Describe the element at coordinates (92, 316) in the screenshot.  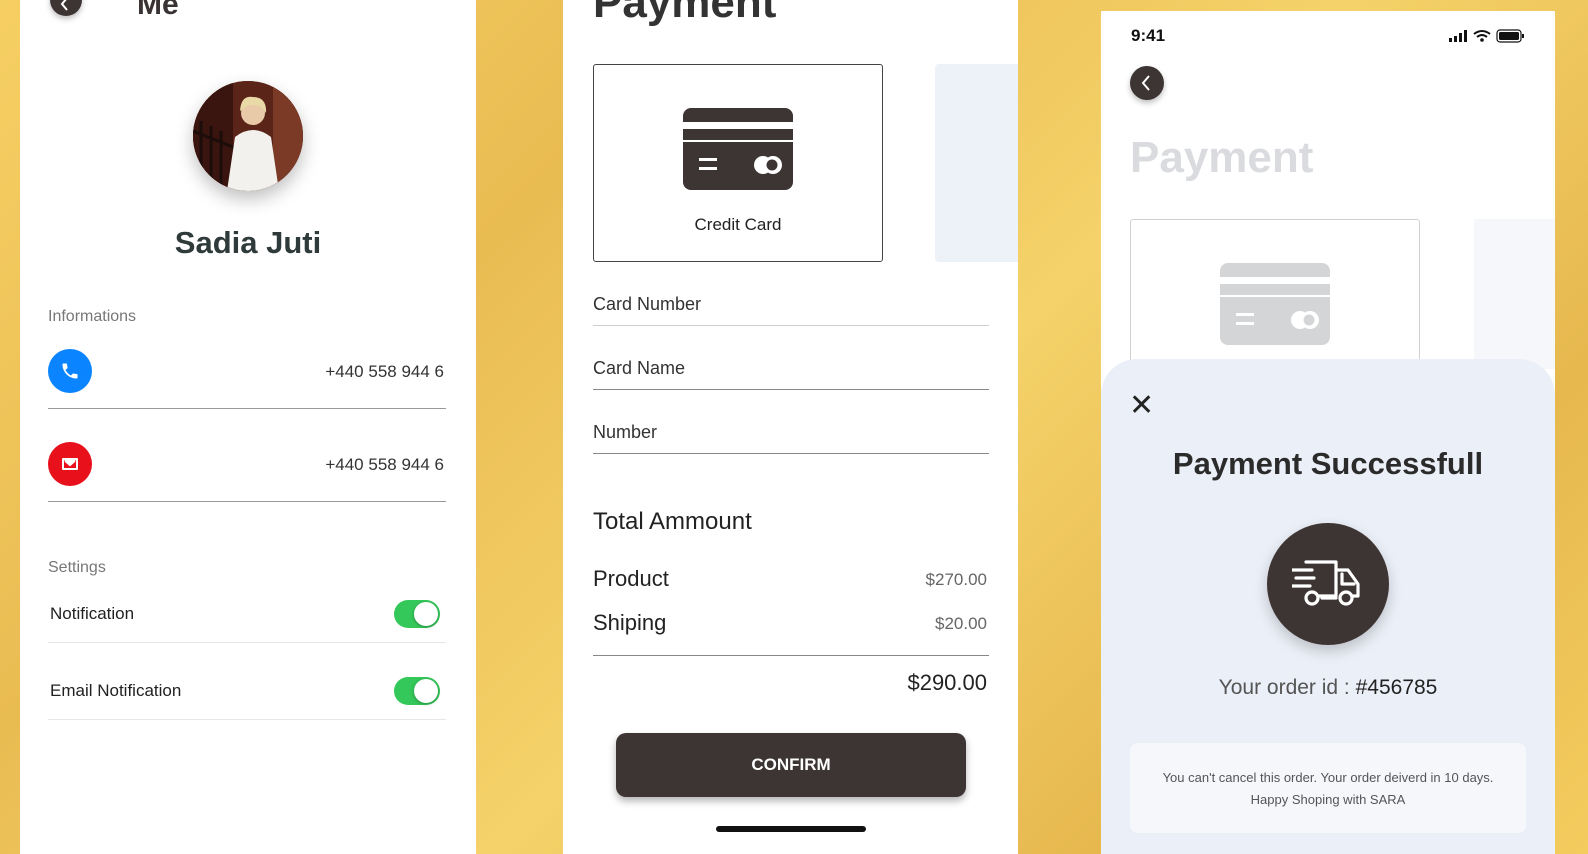
I see `informations-heading: Informations` at that location.